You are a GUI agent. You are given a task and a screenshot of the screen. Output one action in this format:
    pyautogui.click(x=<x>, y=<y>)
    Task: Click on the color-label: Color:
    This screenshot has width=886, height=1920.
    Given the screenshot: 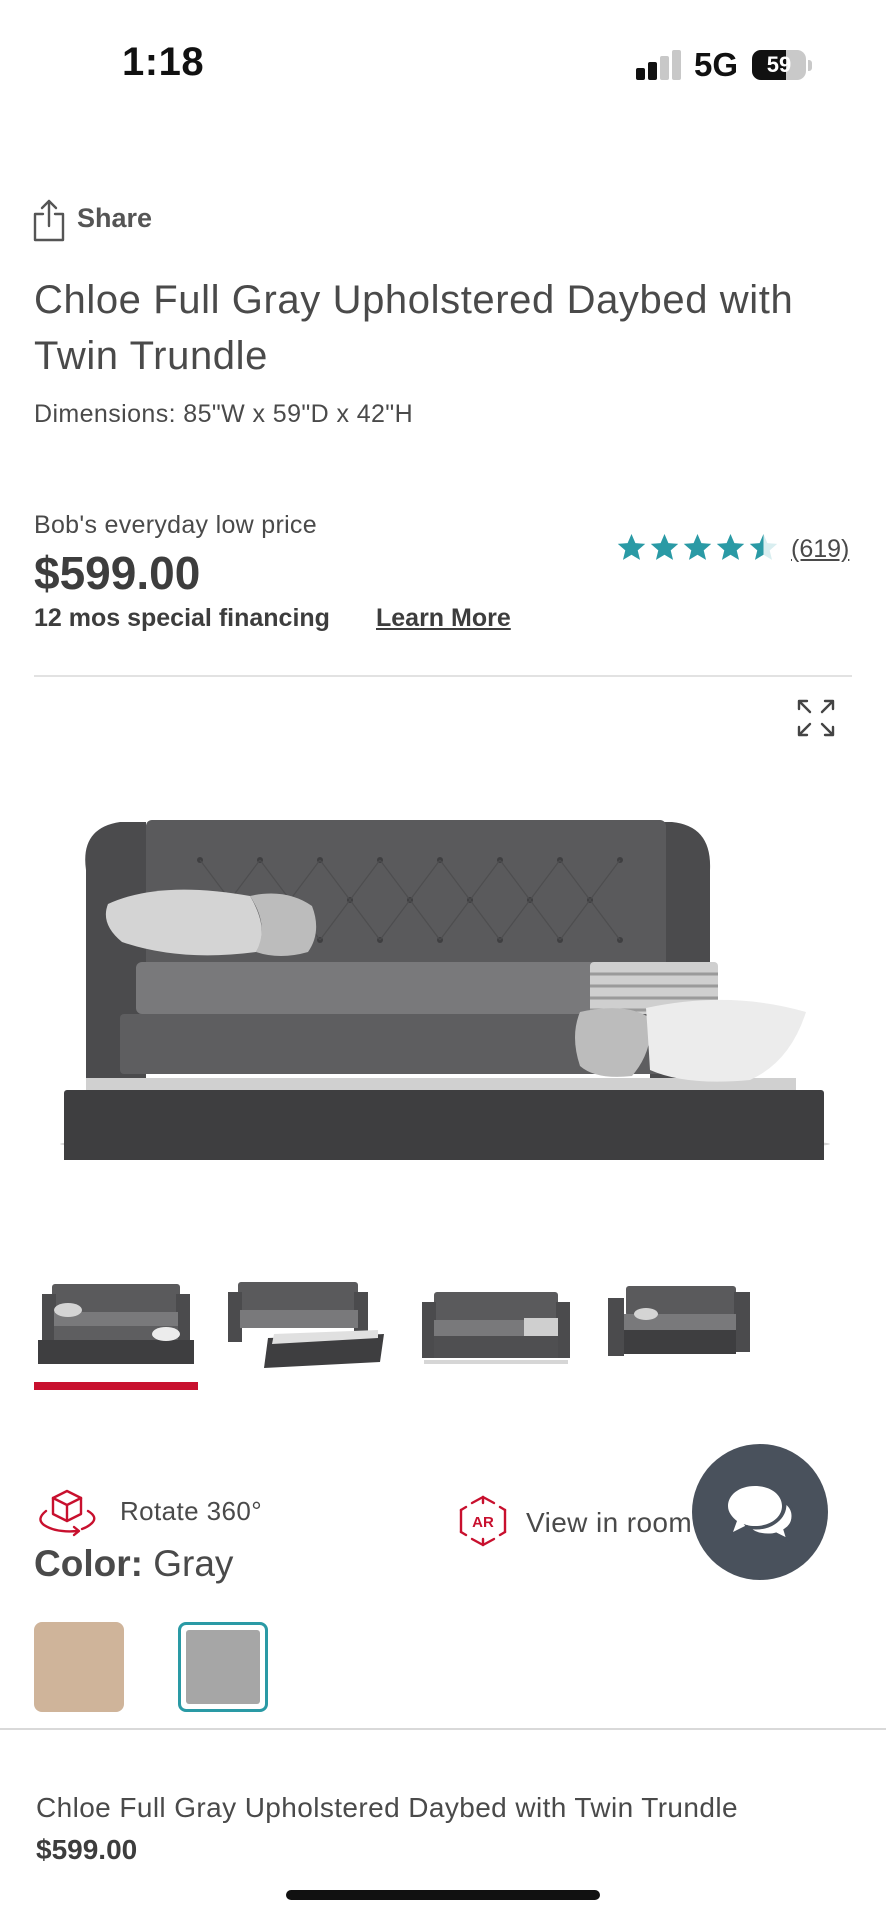 What is the action you would take?
    pyautogui.click(x=88, y=1563)
    